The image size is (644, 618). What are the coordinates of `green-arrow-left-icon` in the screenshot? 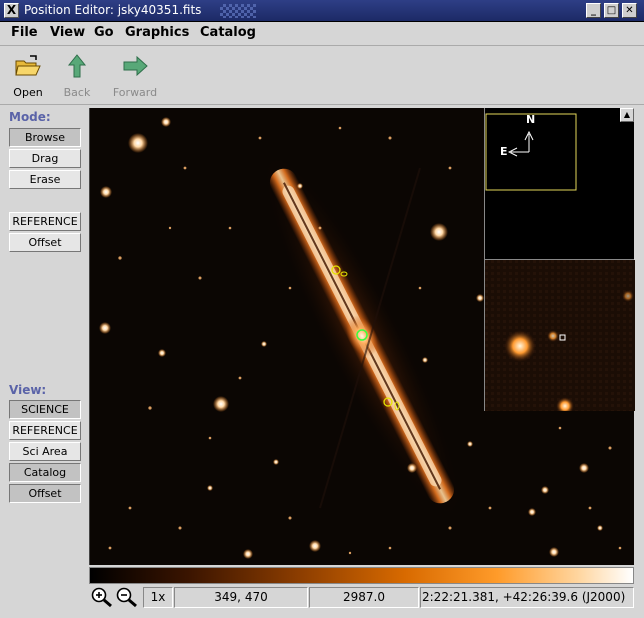 It's located at (77, 66).